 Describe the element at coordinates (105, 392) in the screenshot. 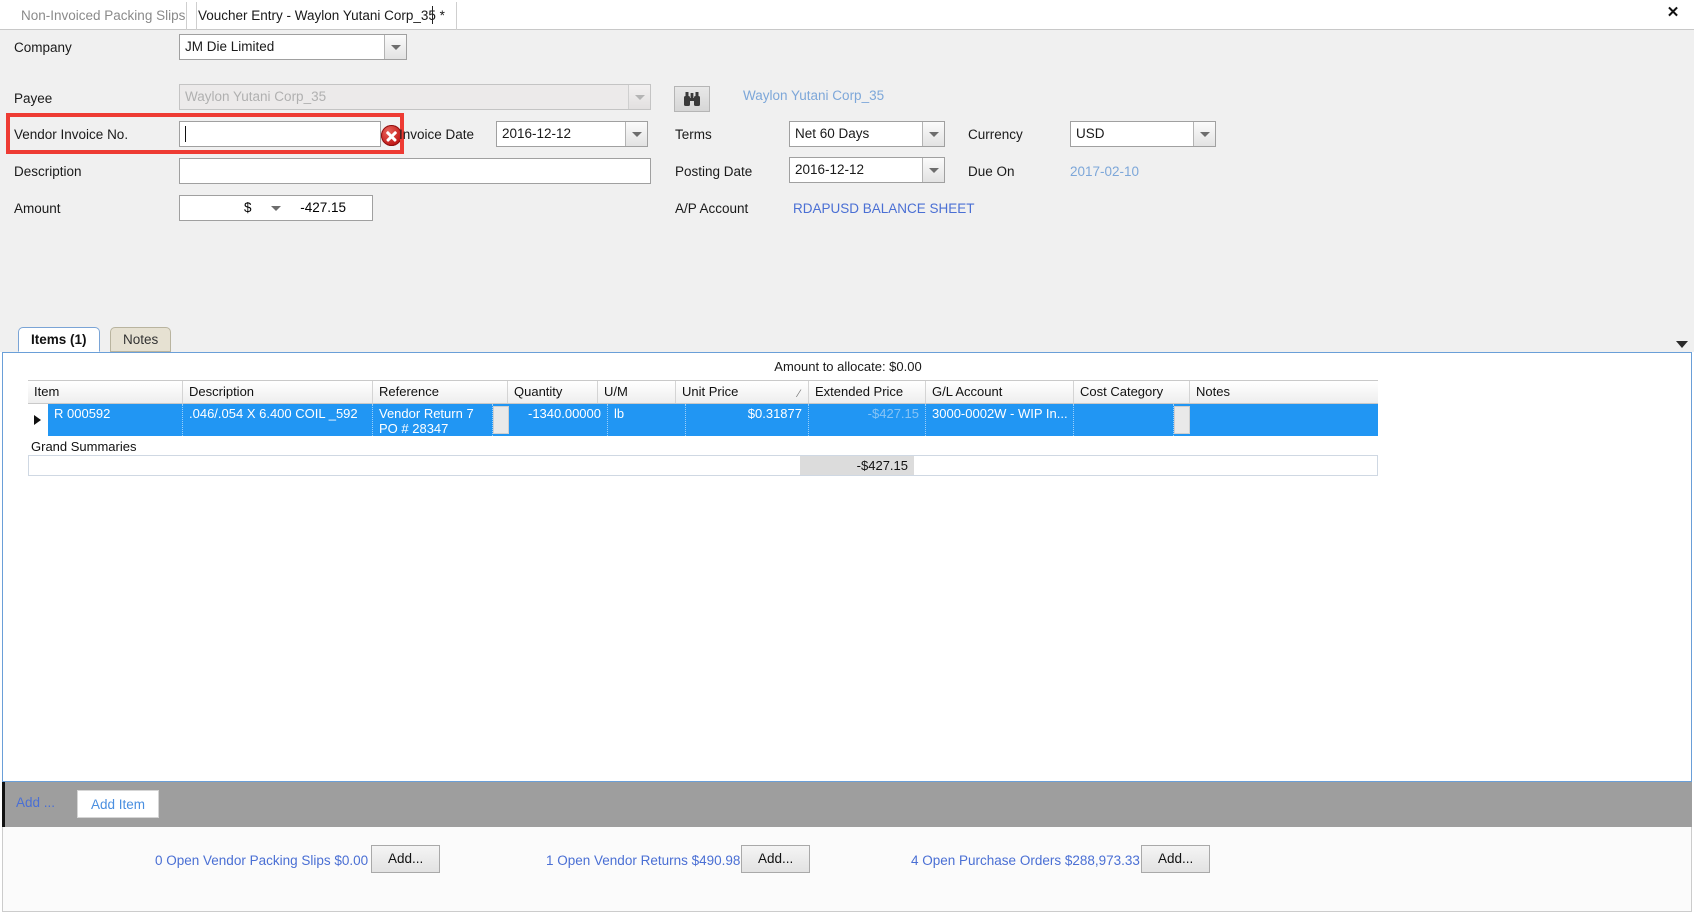

I see `column-header-item: Item` at that location.